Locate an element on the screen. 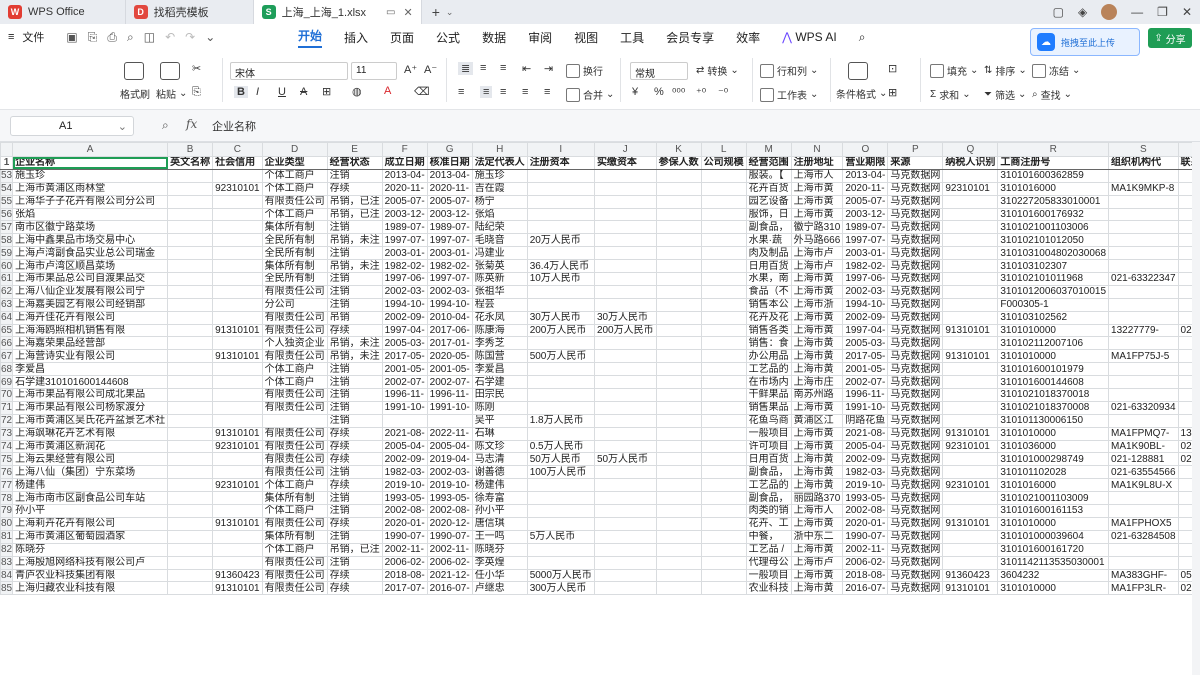 The height and width of the screenshot is (675, 1200). cell: 花卉百货 is located at coordinates (768, 188).